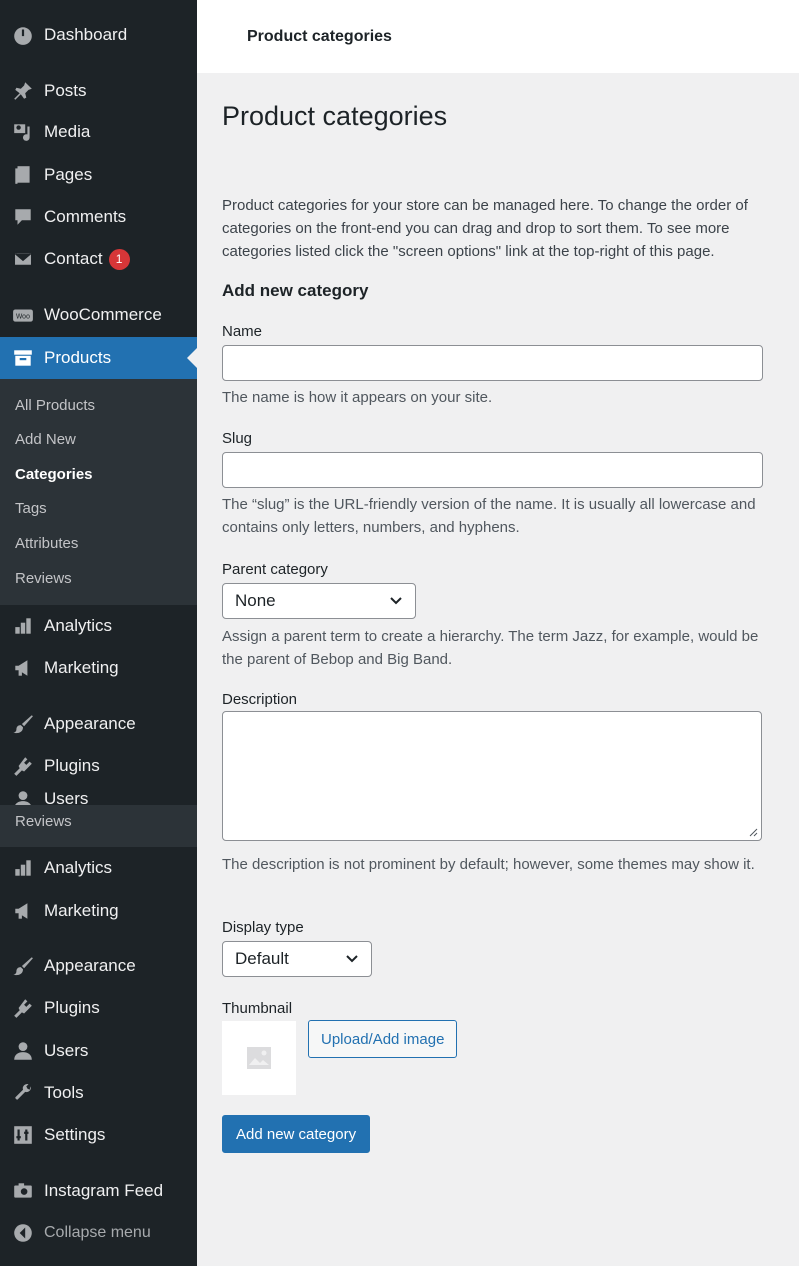 The width and height of the screenshot is (799, 1266). Describe the element at coordinates (98, 1008) in the screenshot. I see `menu-plugins-2: Plugins` at that location.